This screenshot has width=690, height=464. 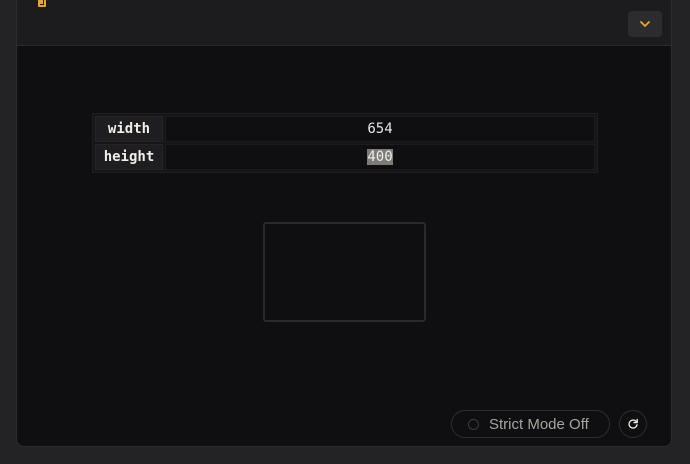 I want to click on prop-value-height: 400, so click(x=380, y=157).